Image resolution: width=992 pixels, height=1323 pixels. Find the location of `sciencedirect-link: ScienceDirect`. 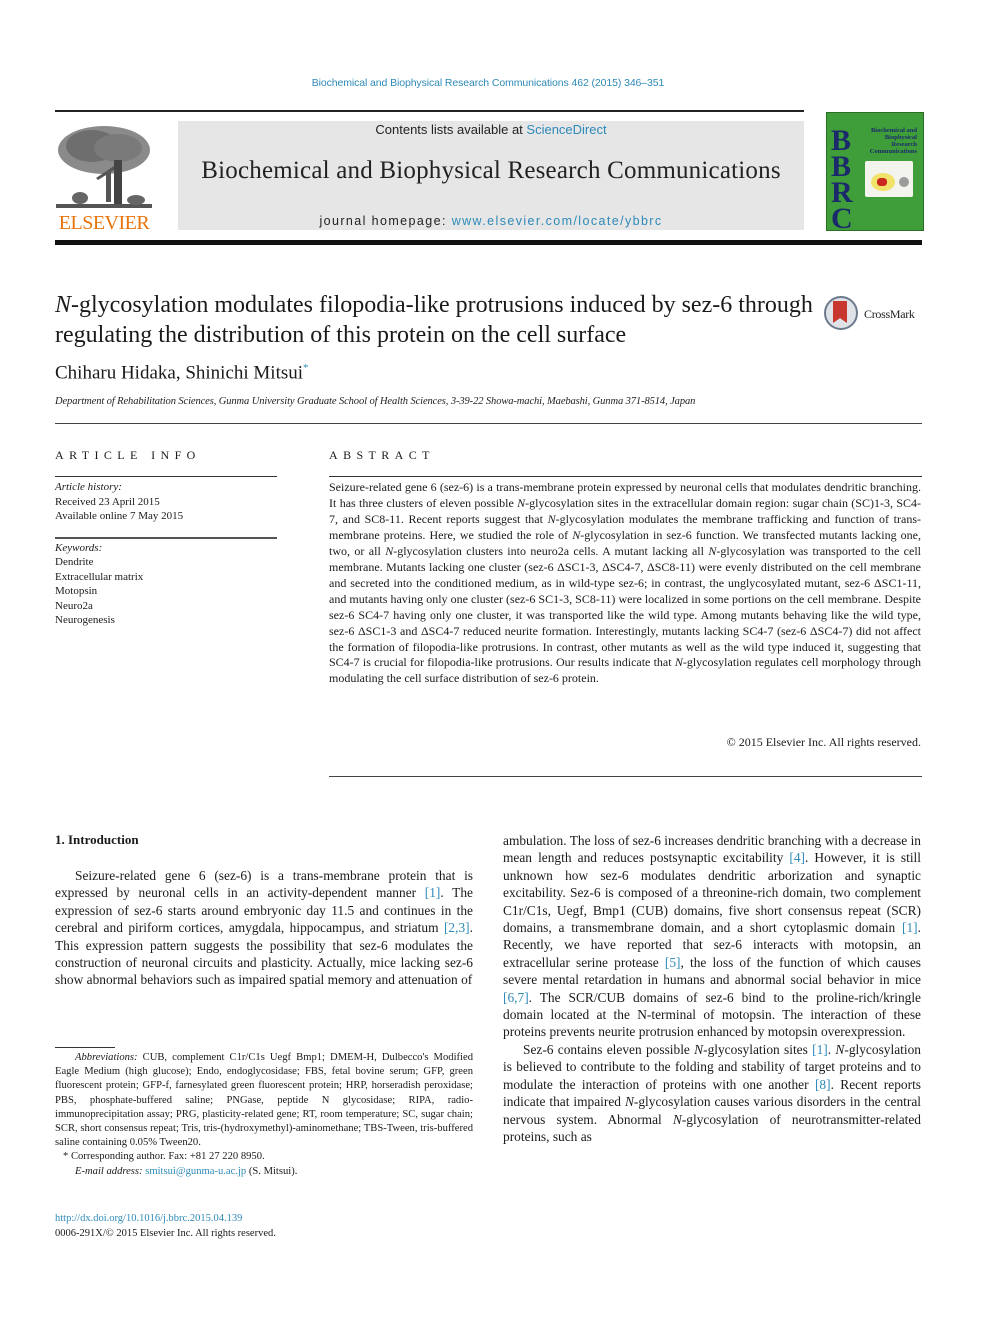

sciencedirect-link: ScienceDirect is located at coordinates (566, 129).